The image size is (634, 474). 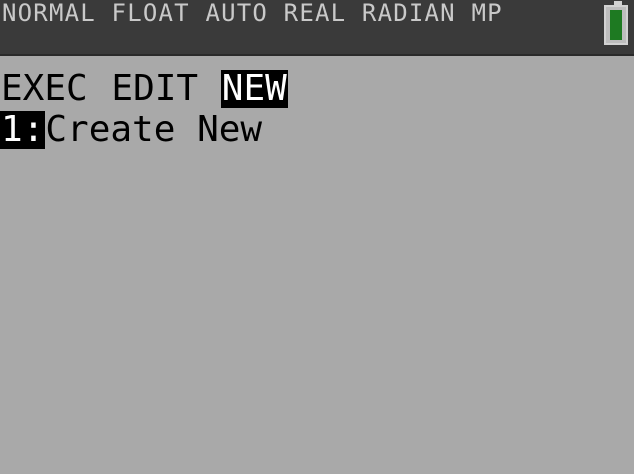 What do you see at coordinates (618, 3) in the screenshot?
I see `battery-cap` at bounding box center [618, 3].